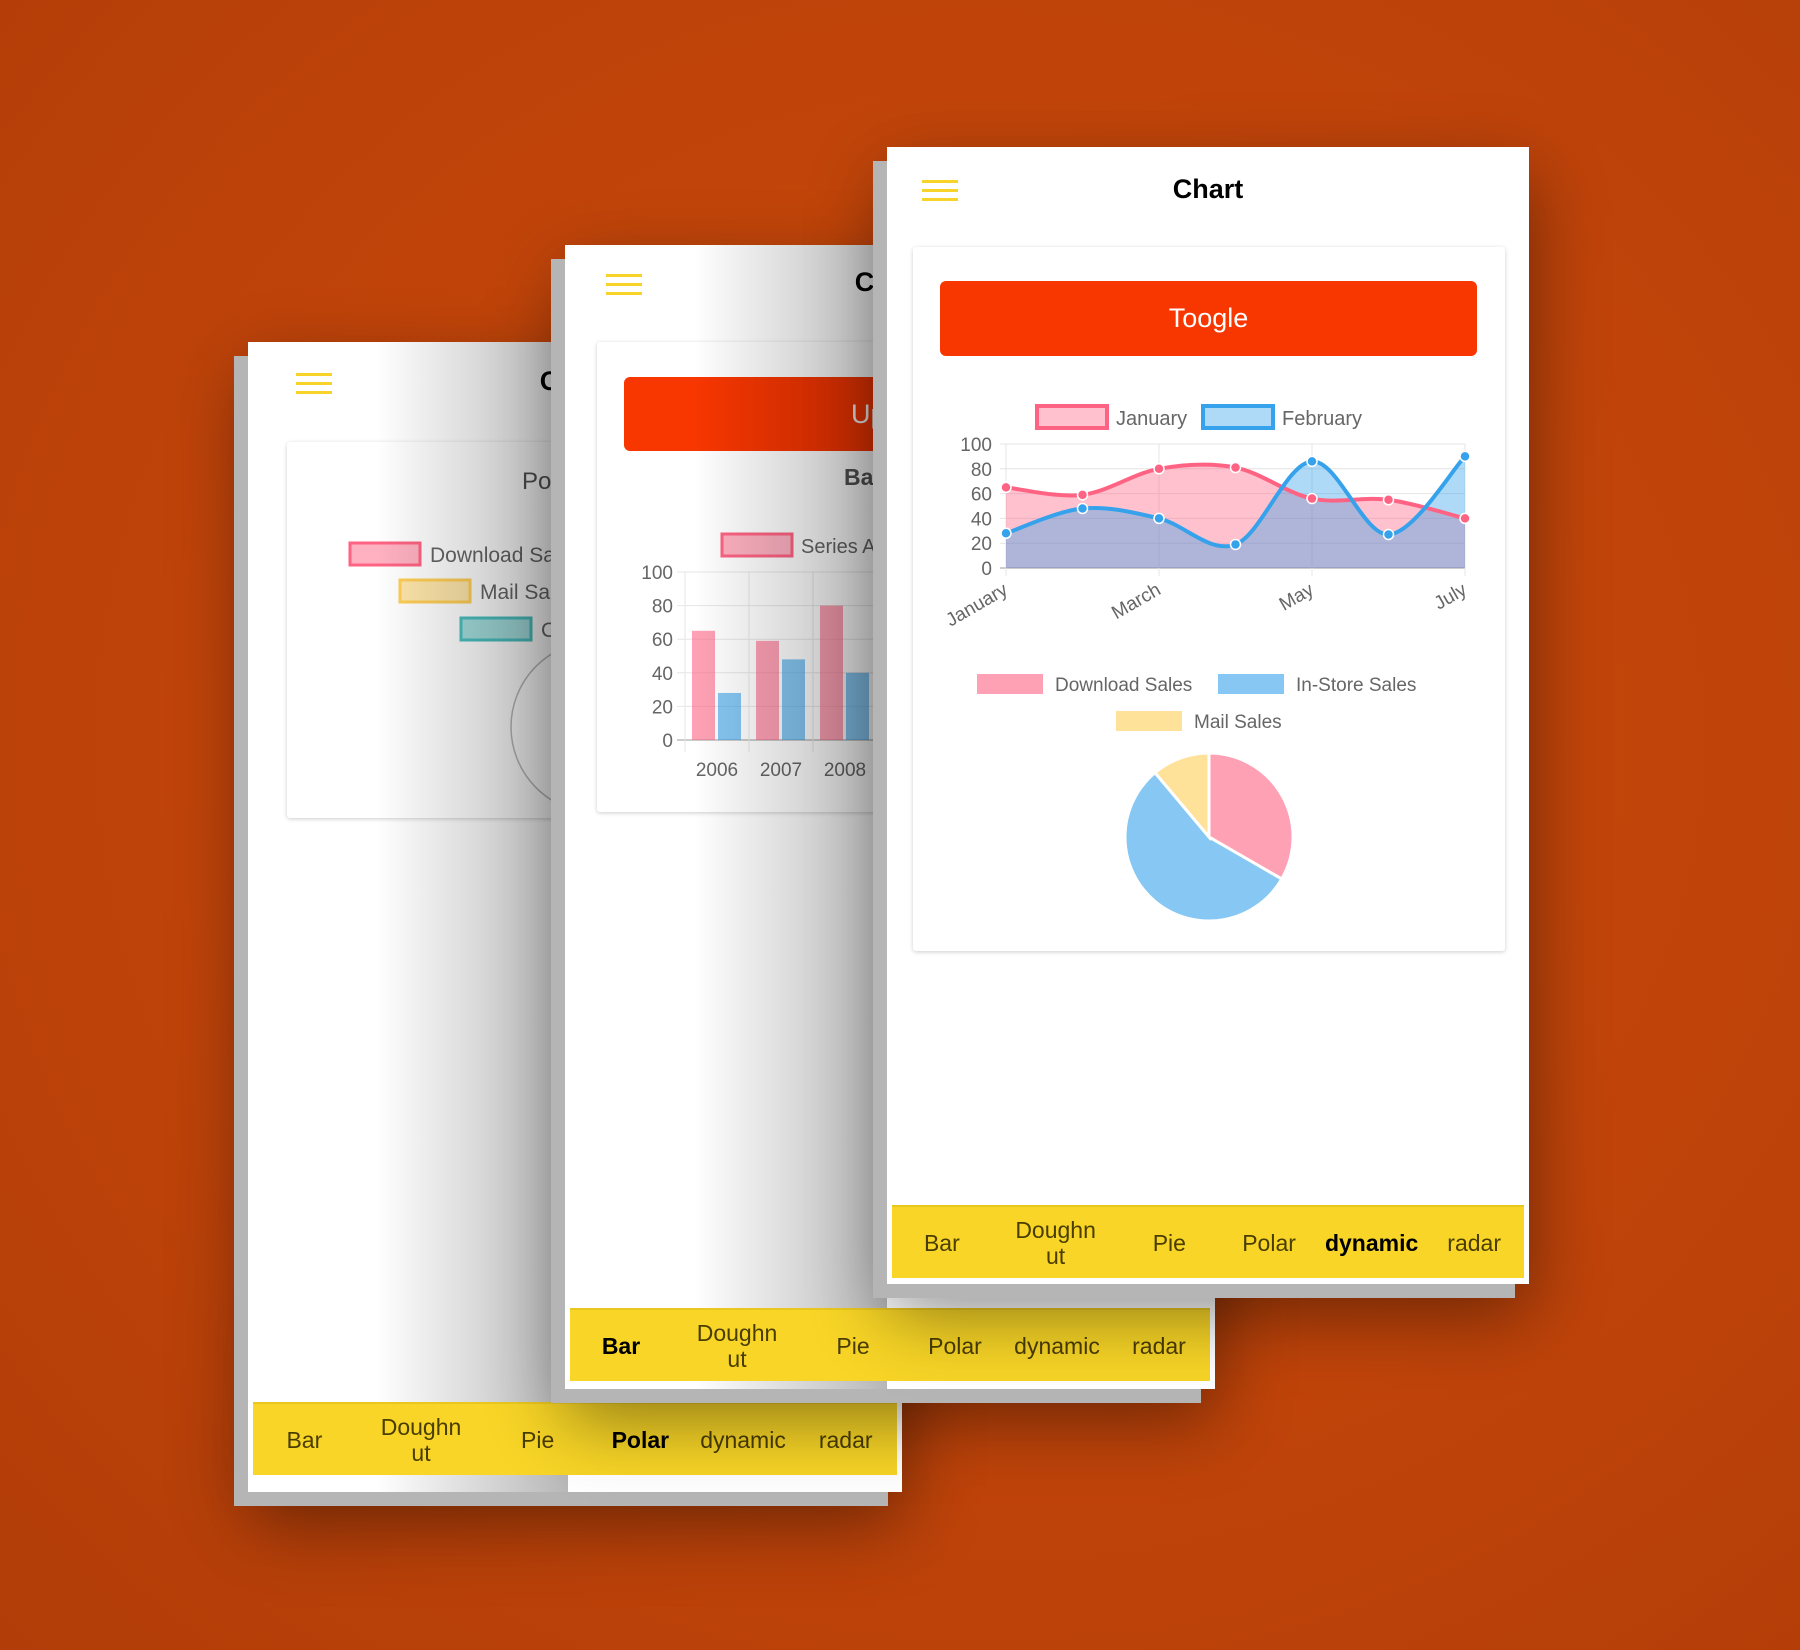  I want to click on x-tick-label: 2006, so click(717, 770).